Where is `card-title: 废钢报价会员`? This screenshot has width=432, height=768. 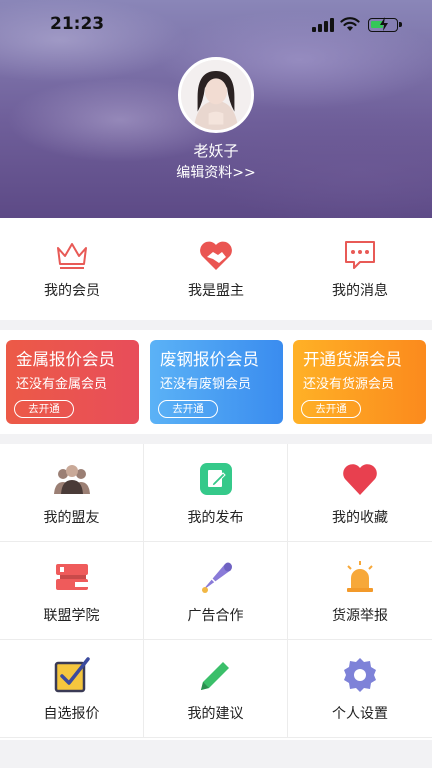 card-title: 废钢报价会员 is located at coordinates (209, 359).